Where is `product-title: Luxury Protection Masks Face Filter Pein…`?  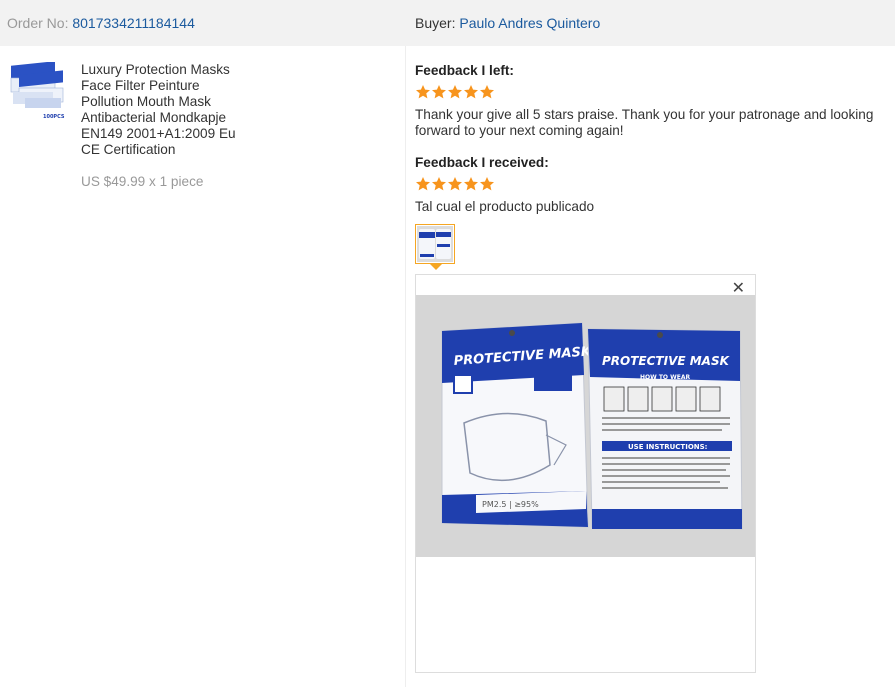
product-title: Luxury Protection Masks Face Filter Pein… is located at coordinates (166, 110).